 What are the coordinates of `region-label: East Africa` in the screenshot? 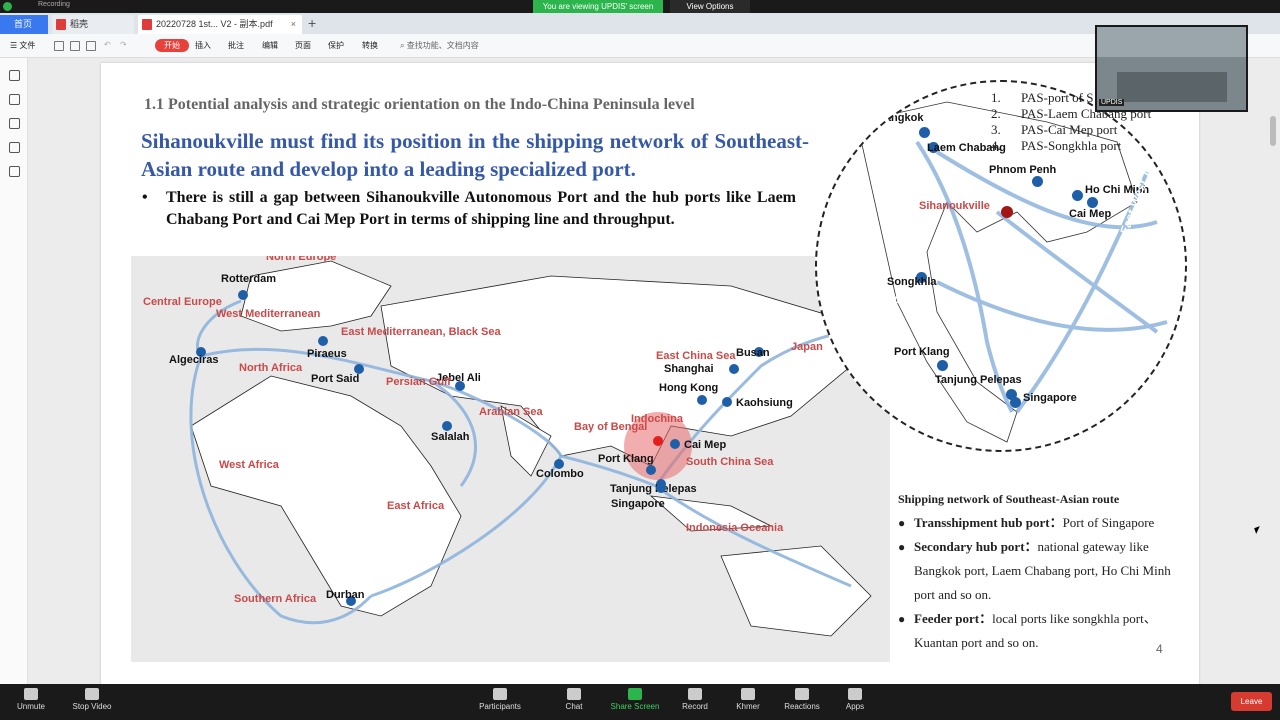 It's located at (416, 506).